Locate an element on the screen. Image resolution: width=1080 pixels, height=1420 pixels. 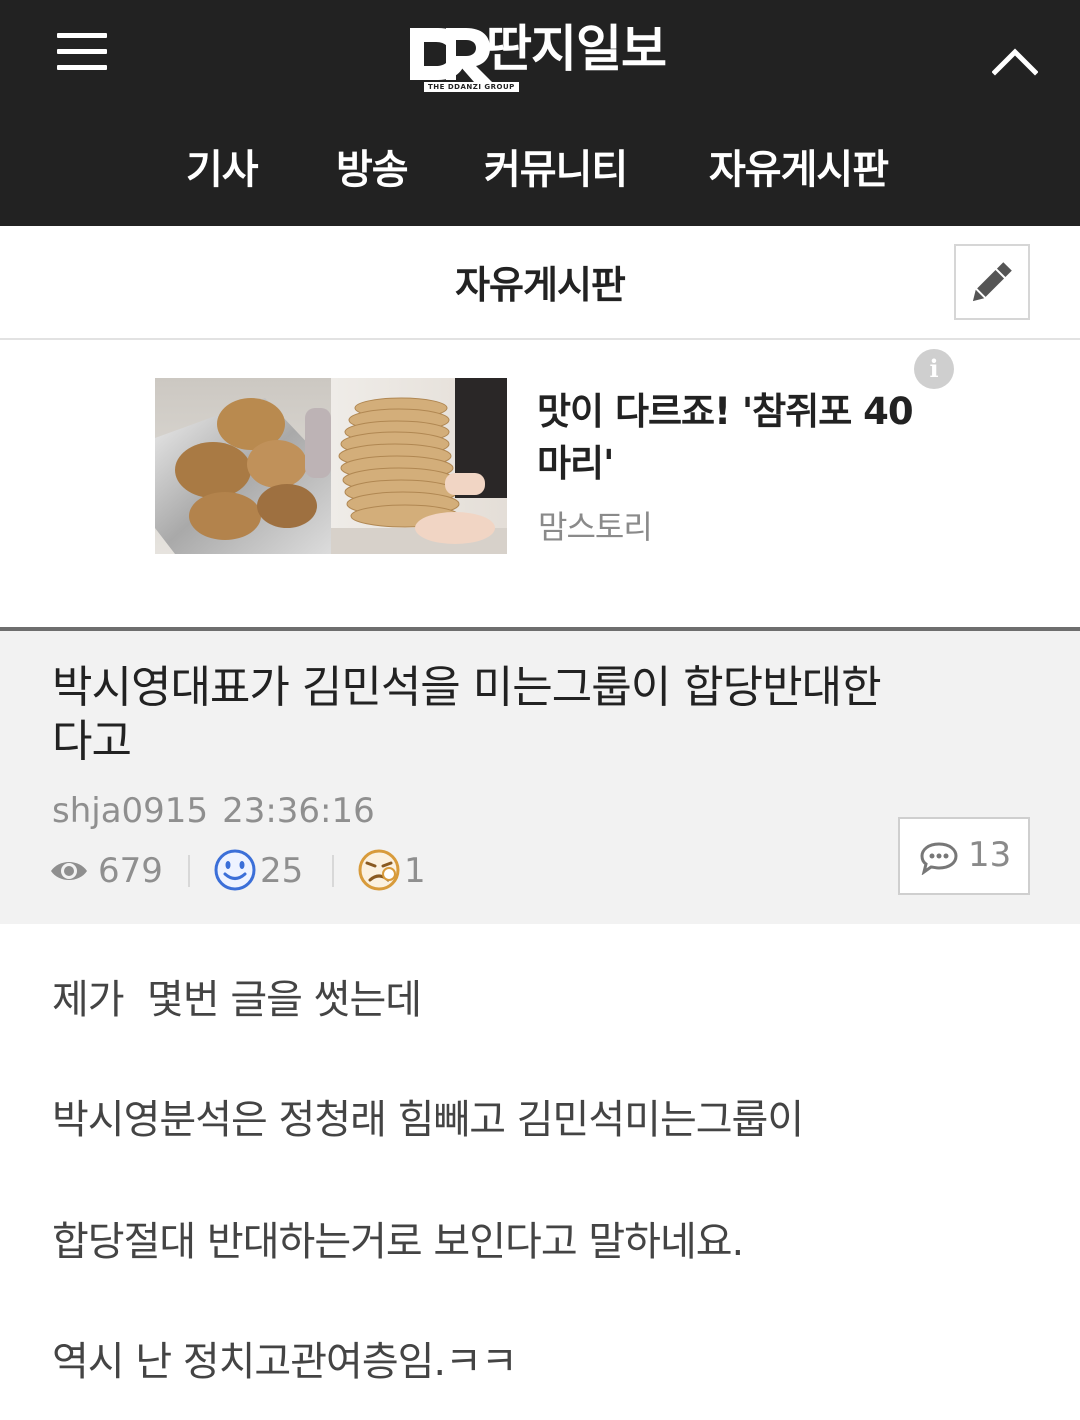
post-body-line: 박시영분석은 정청래 힘빼고 김민석미는그룹이 is located at coordinates (428, 1120).